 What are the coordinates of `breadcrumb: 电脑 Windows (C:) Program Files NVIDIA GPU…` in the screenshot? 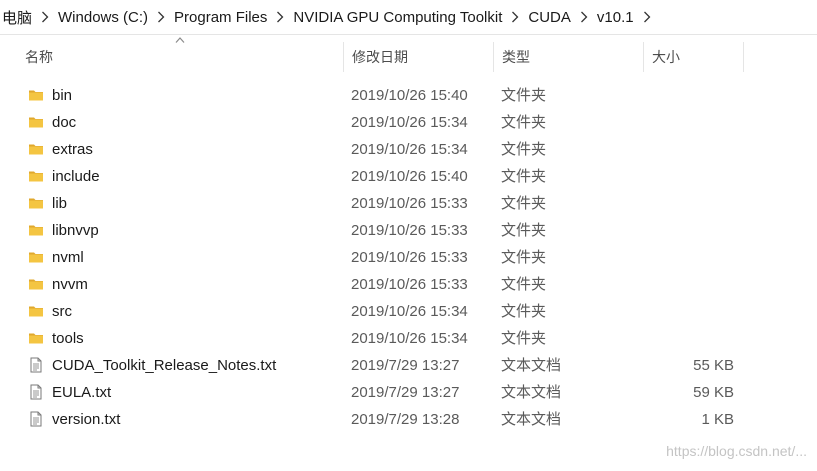 It's located at (408, 17).